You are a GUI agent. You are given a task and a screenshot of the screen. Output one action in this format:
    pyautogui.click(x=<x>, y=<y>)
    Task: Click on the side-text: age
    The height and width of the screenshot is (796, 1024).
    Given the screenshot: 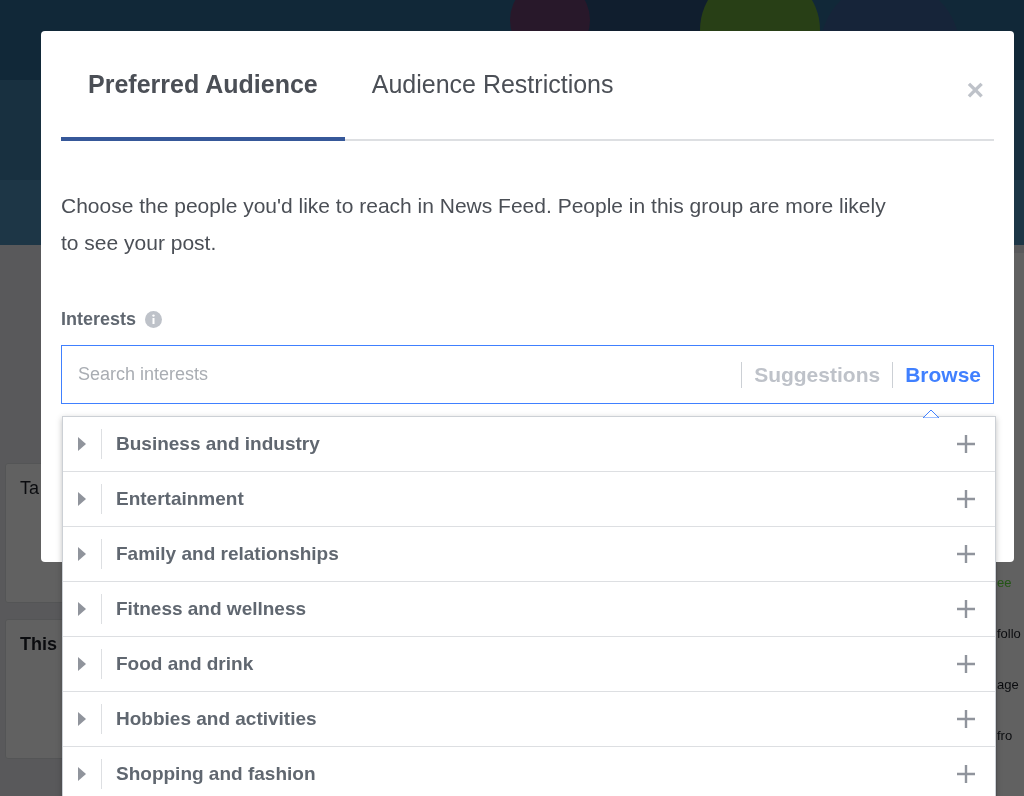 What is the action you would take?
    pyautogui.click(x=1008, y=684)
    